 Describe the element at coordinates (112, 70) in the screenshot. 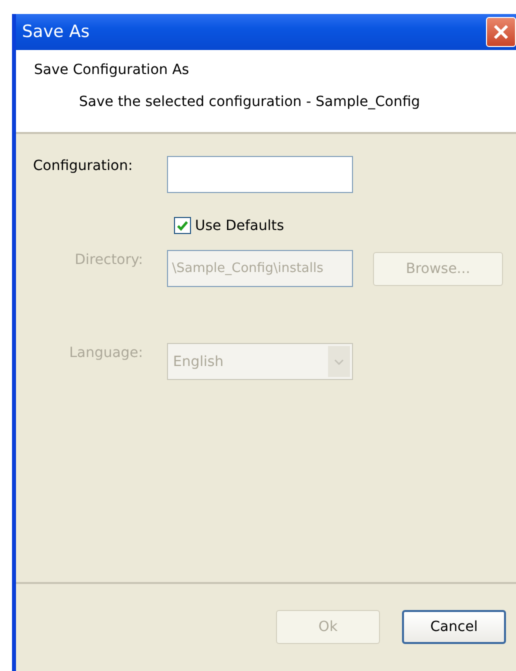

I see `header-title: Save Configuration As` at that location.